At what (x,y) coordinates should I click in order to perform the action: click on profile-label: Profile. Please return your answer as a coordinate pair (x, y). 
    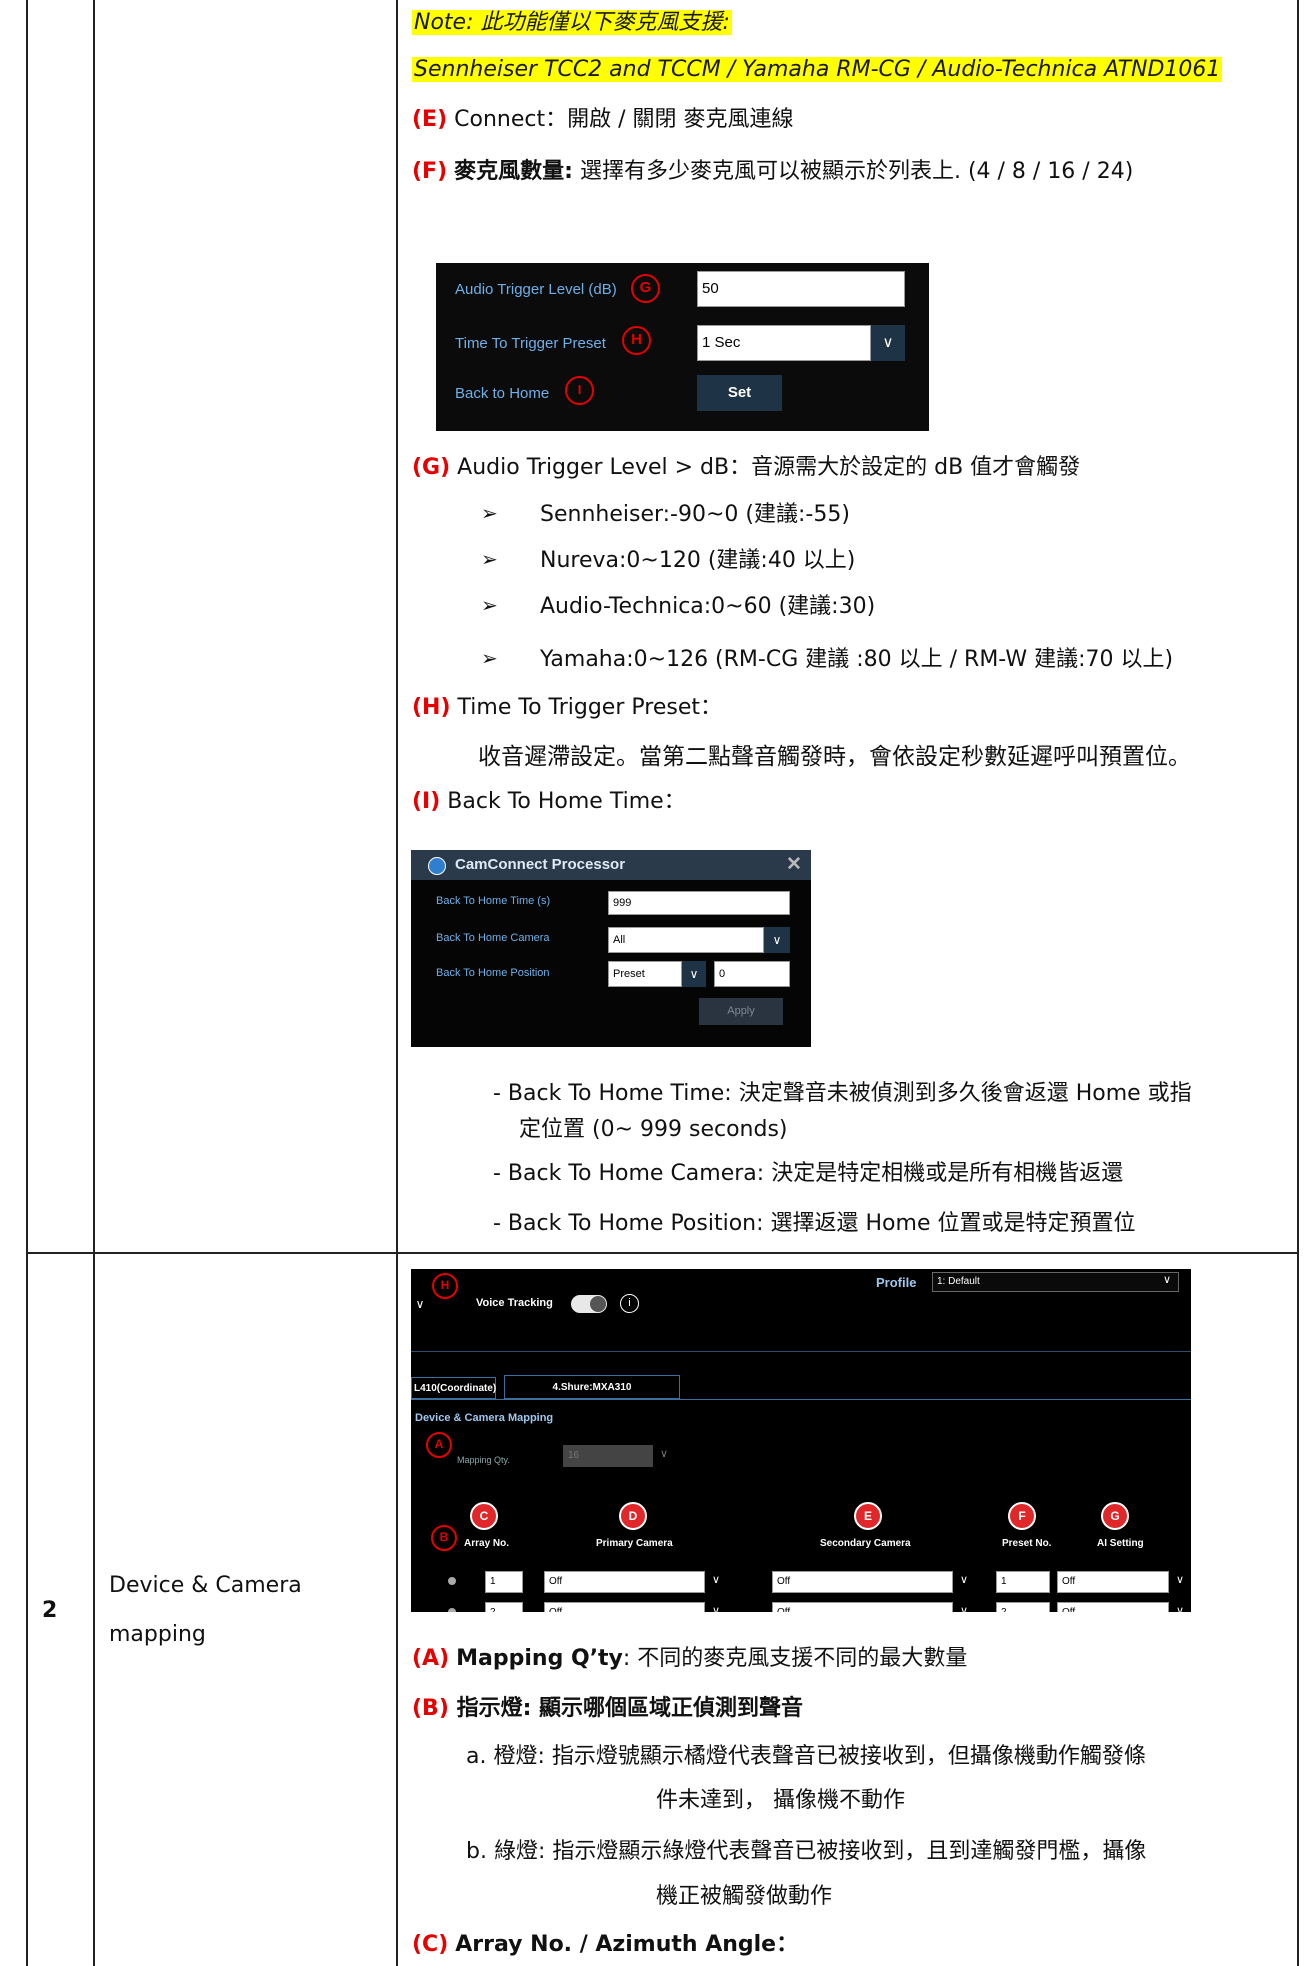
    Looking at the image, I should click on (896, 1282).